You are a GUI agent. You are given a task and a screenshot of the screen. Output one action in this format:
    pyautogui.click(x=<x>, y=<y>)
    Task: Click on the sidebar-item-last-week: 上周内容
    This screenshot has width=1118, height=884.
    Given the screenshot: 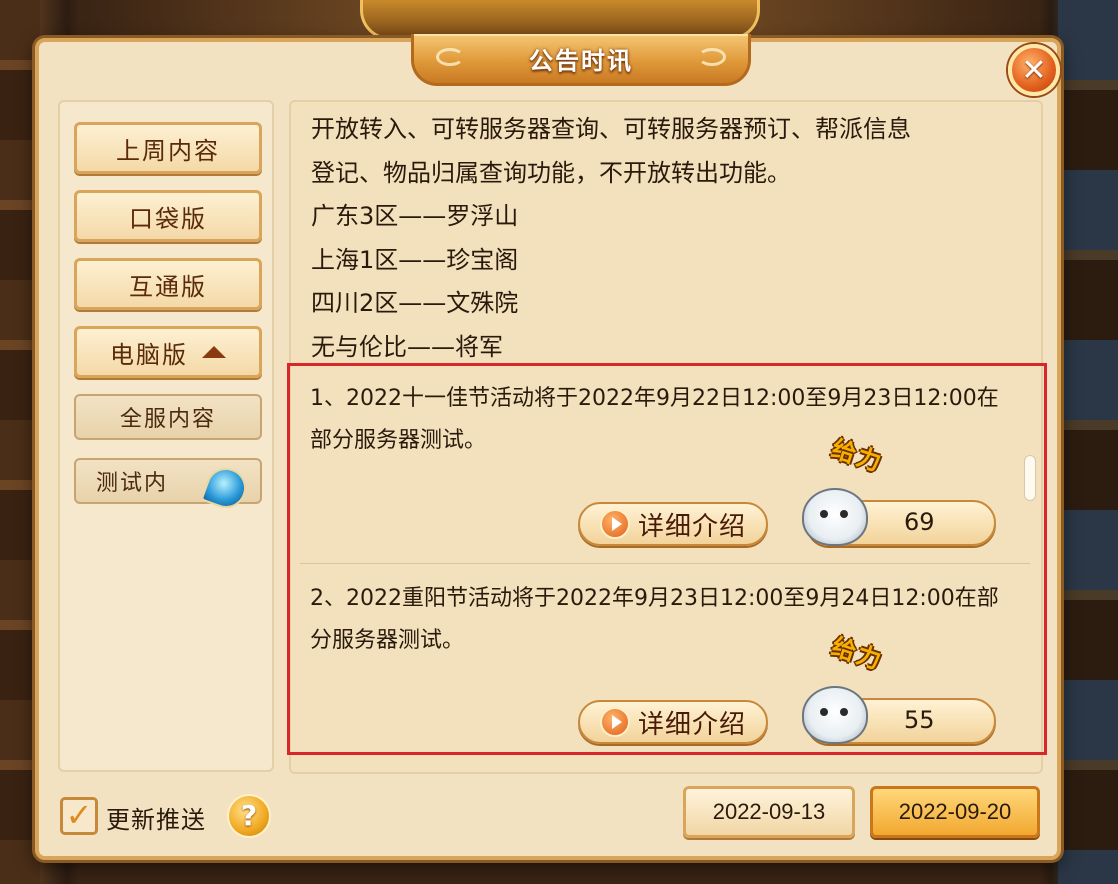 What is the action you would take?
    pyautogui.click(x=168, y=148)
    